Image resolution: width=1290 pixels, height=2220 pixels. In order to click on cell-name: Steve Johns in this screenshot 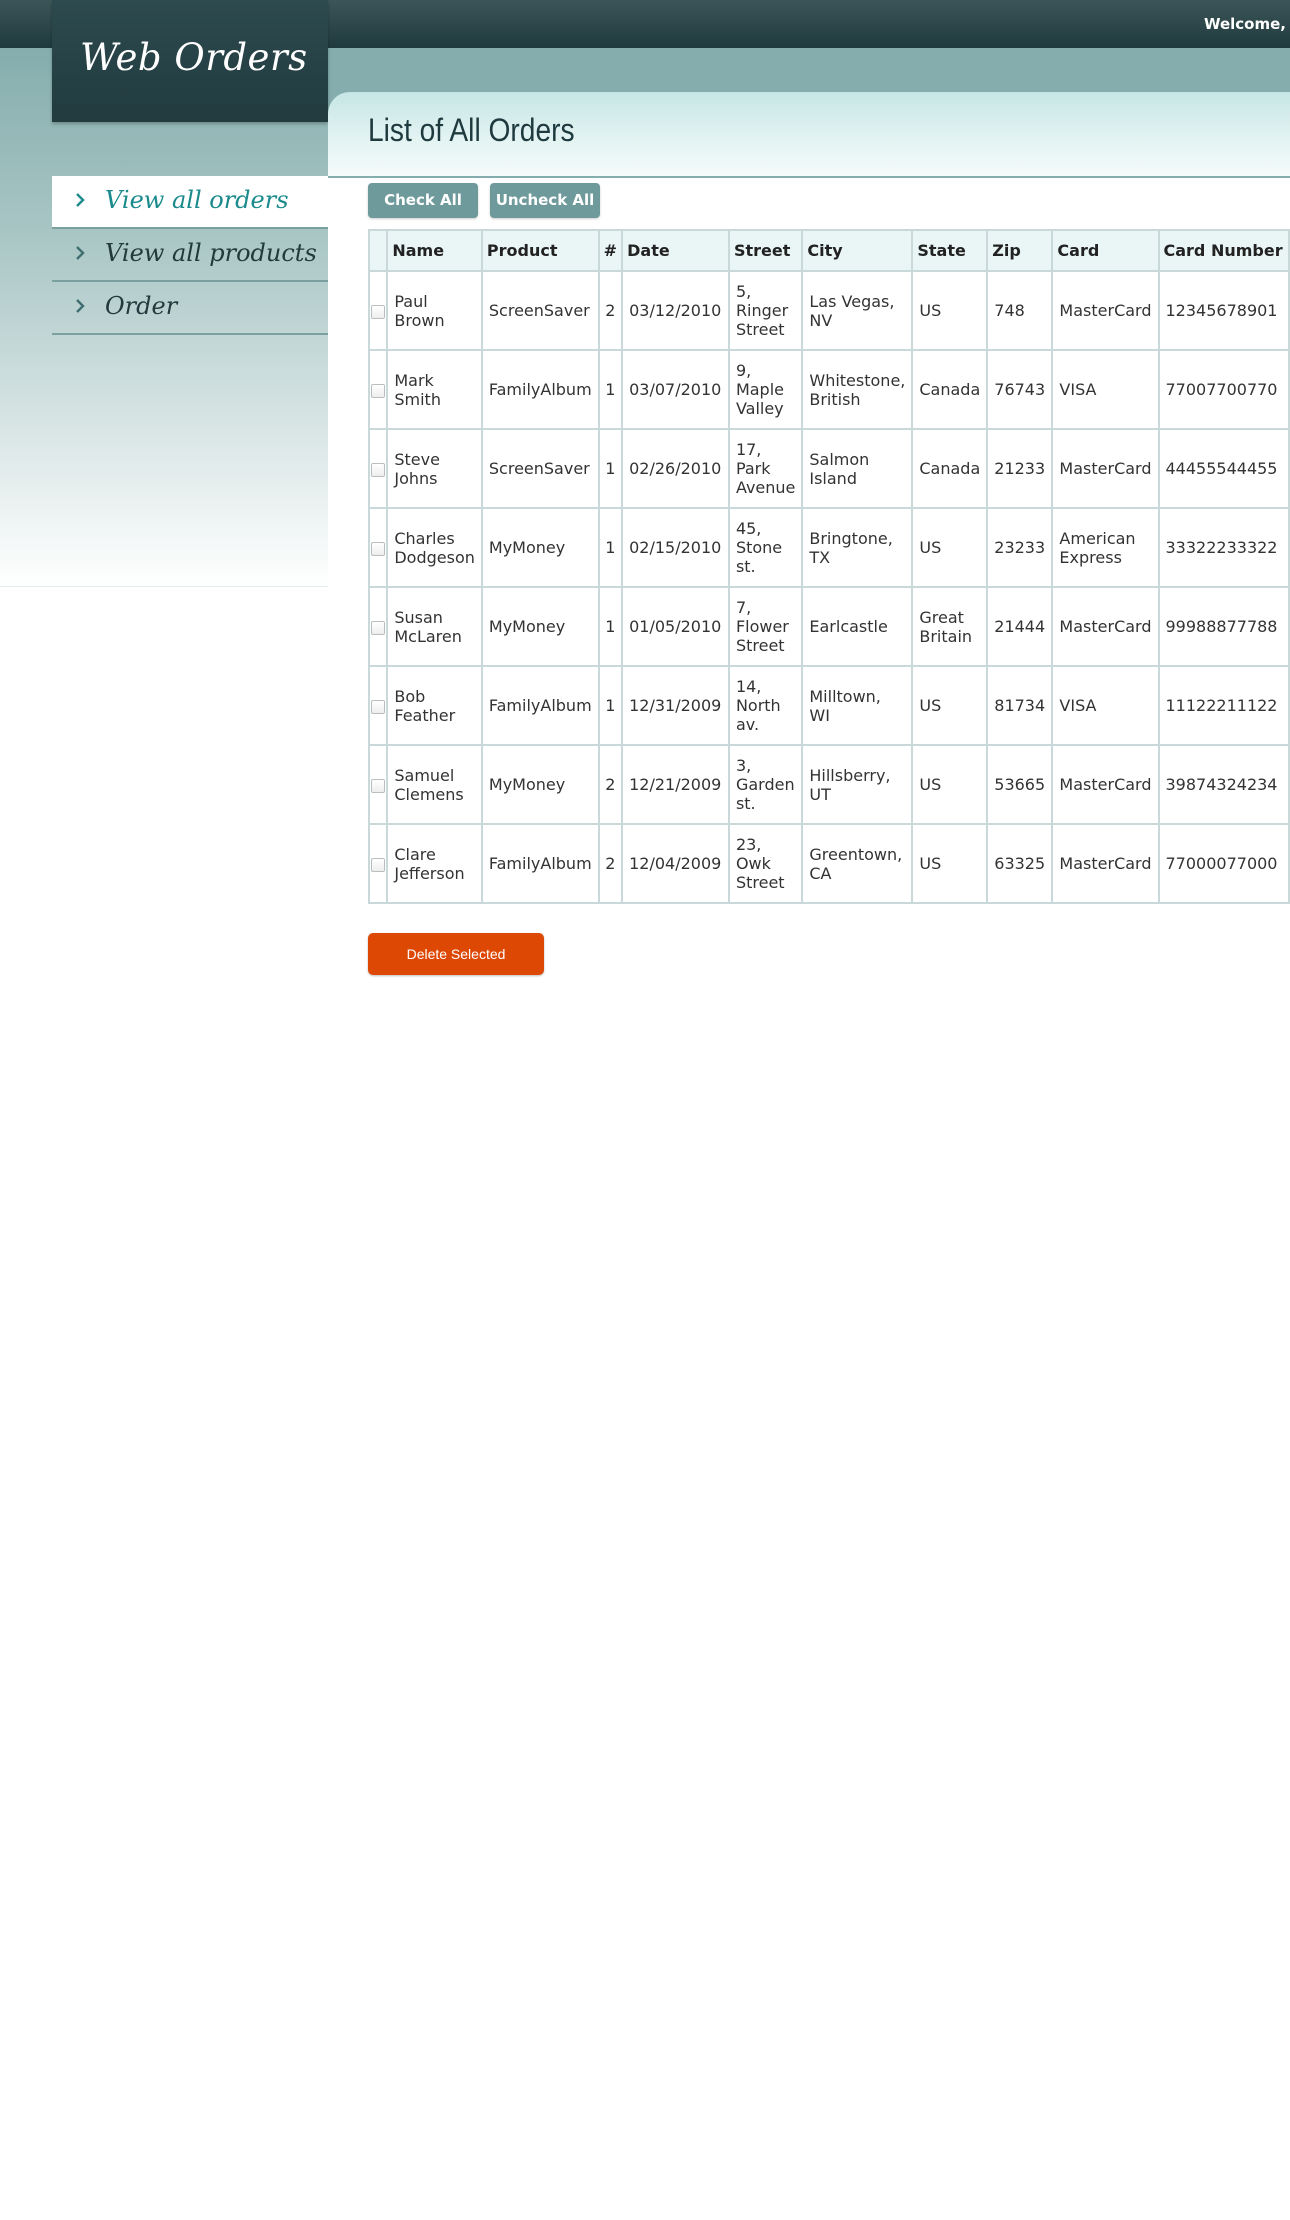, I will do `click(434, 468)`.